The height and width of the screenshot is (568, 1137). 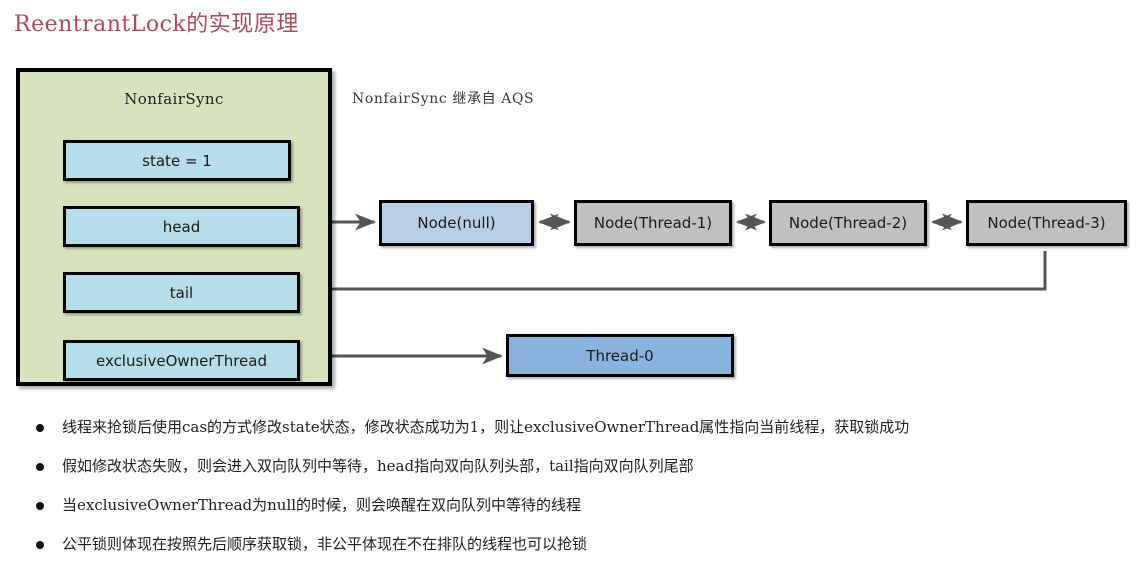 What do you see at coordinates (443, 99) in the screenshot?
I see `aqs-inheritance-note: NonfairSync 继承自 AQS` at bounding box center [443, 99].